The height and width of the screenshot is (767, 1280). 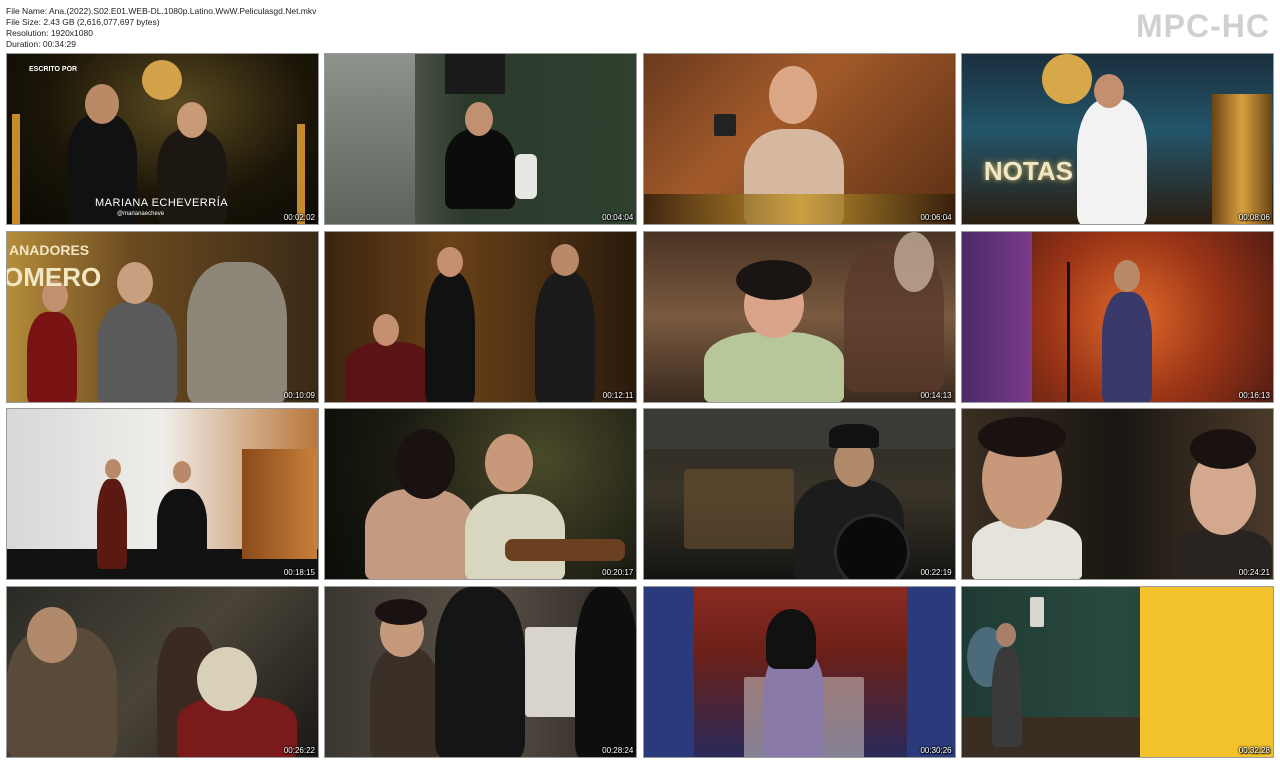 What do you see at coordinates (53, 69) in the screenshot?
I see `credit-label: ESCRITO POR` at bounding box center [53, 69].